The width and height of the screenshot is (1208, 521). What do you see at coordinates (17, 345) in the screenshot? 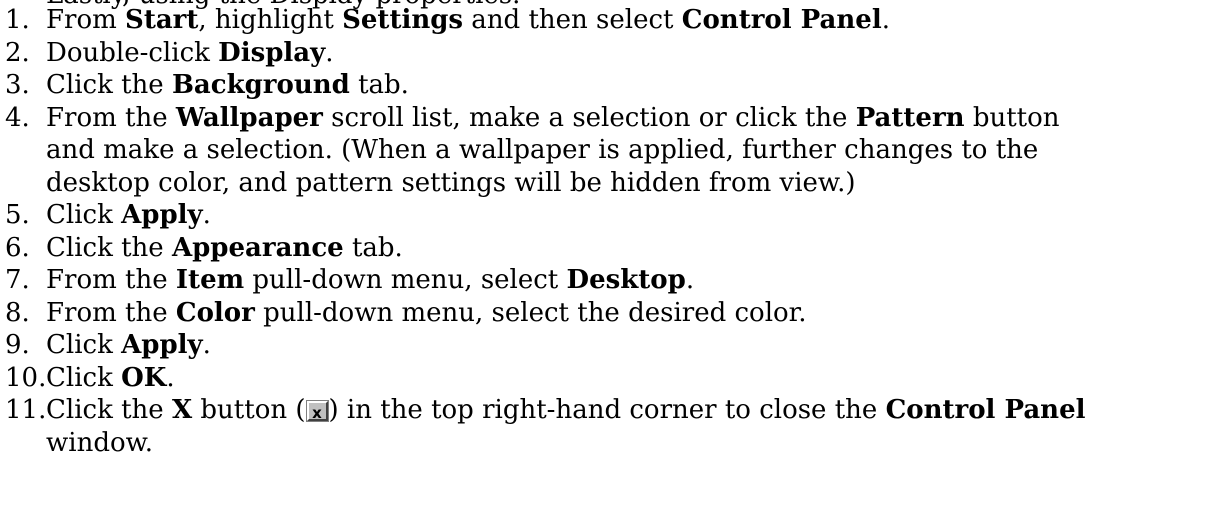
I see `step-number: 9.` at bounding box center [17, 345].